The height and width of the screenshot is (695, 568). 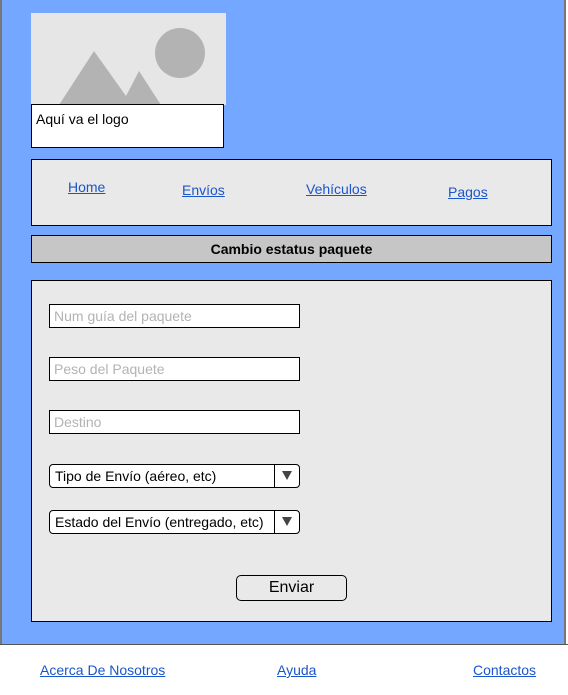 What do you see at coordinates (102, 670) in the screenshot?
I see `footer-link-about: Acerca De Nosotros` at bounding box center [102, 670].